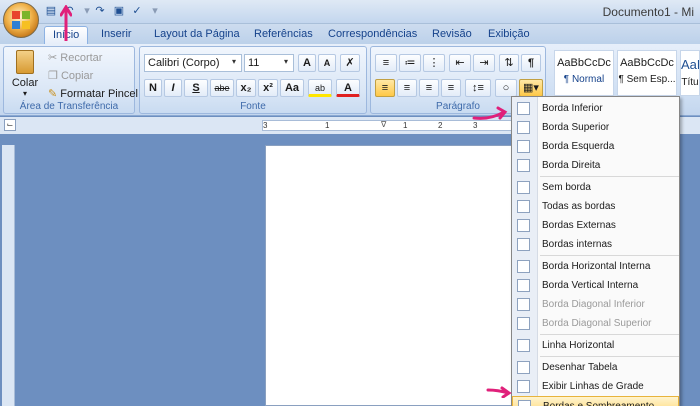 This screenshot has width=700, height=406. I want to click on show-marks-icon: ¶, so click(531, 63).